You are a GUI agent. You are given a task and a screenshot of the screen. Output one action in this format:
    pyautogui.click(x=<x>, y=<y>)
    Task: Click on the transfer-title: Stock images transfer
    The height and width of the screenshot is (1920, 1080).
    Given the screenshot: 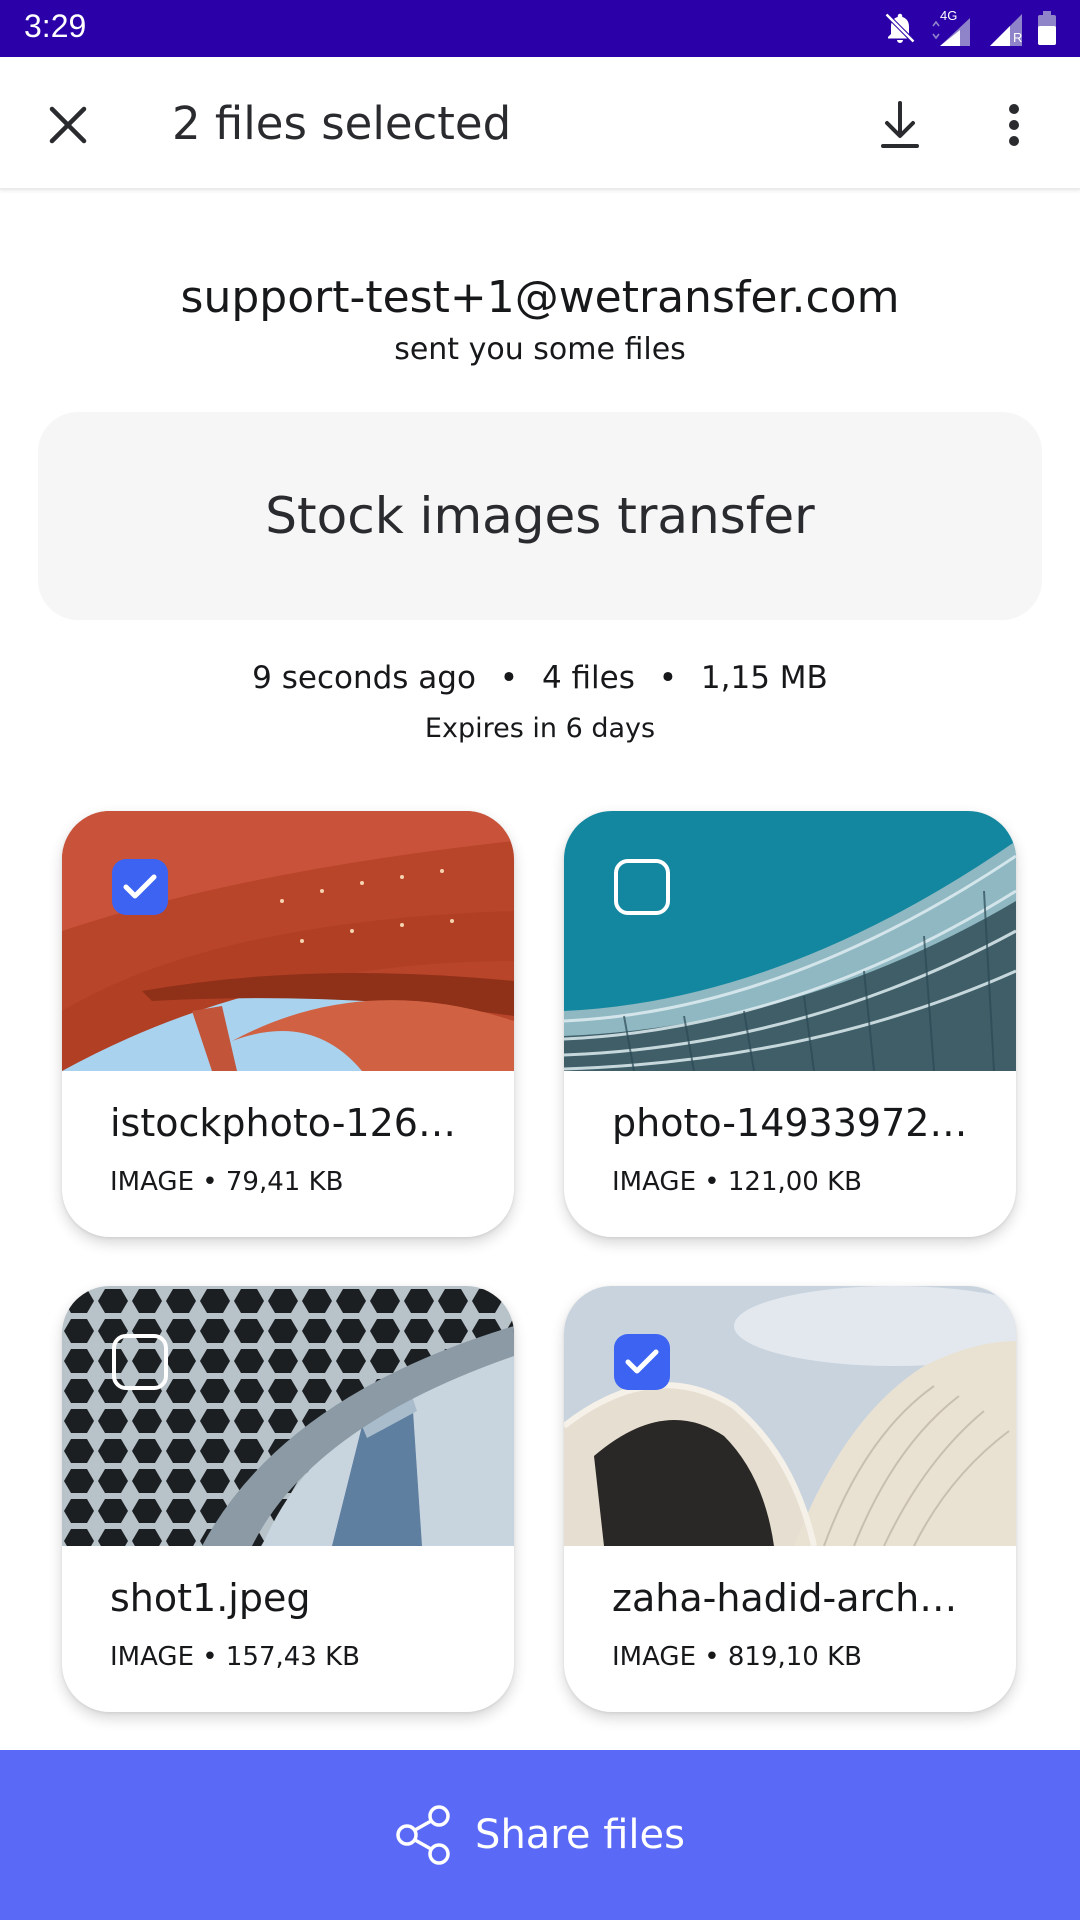 What is the action you would take?
    pyautogui.click(x=540, y=516)
    